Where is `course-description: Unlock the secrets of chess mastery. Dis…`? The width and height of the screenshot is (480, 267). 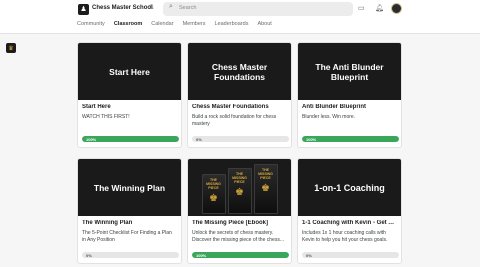
course-description: Unlock the secrets of chess mastery. Dis… is located at coordinates (238, 236).